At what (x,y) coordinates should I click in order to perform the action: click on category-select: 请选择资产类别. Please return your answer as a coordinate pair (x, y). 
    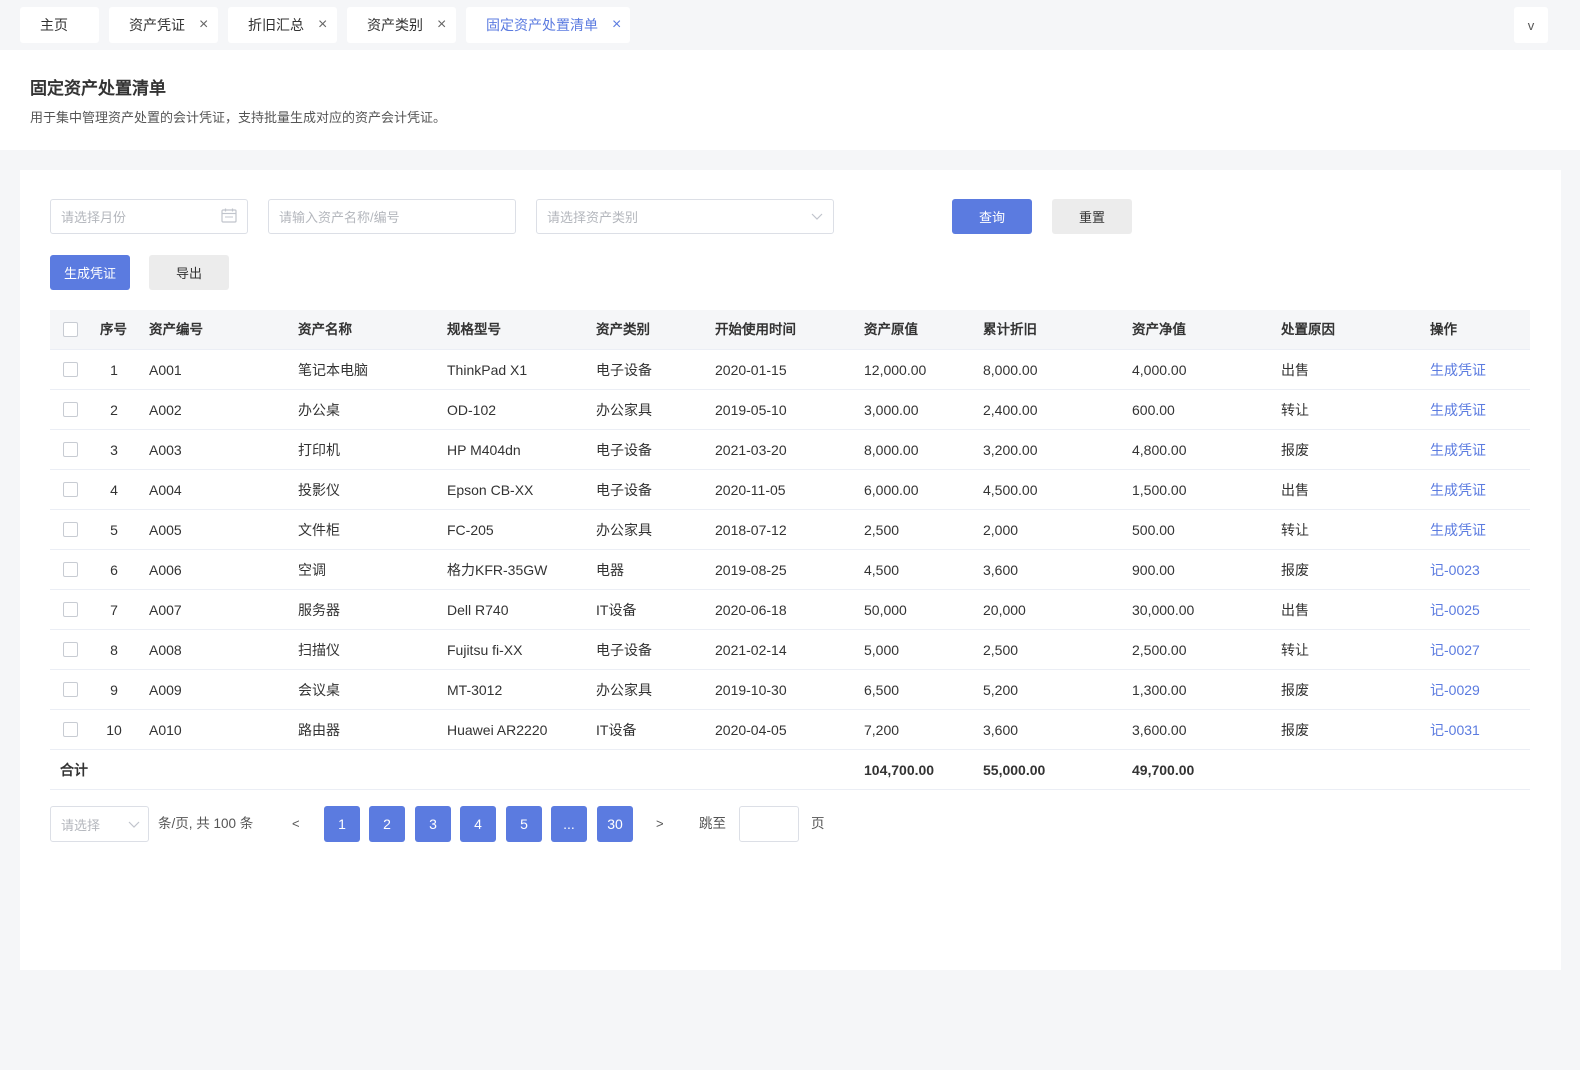
    Looking at the image, I should click on (685, 216).